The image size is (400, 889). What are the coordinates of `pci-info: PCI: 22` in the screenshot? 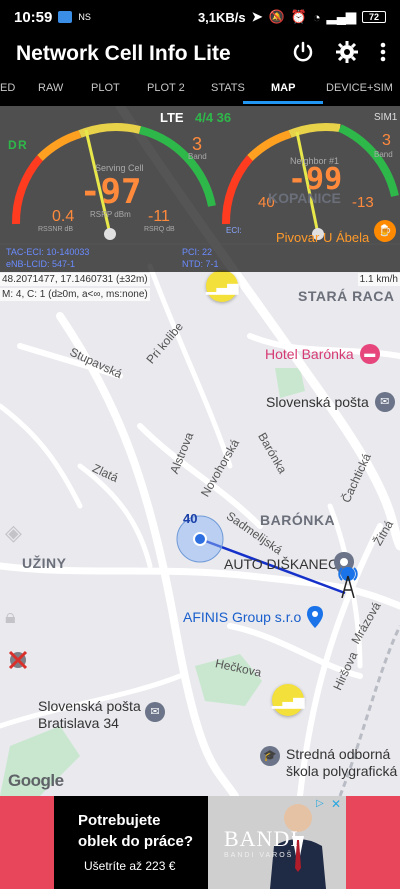 It's located at (197, 252).